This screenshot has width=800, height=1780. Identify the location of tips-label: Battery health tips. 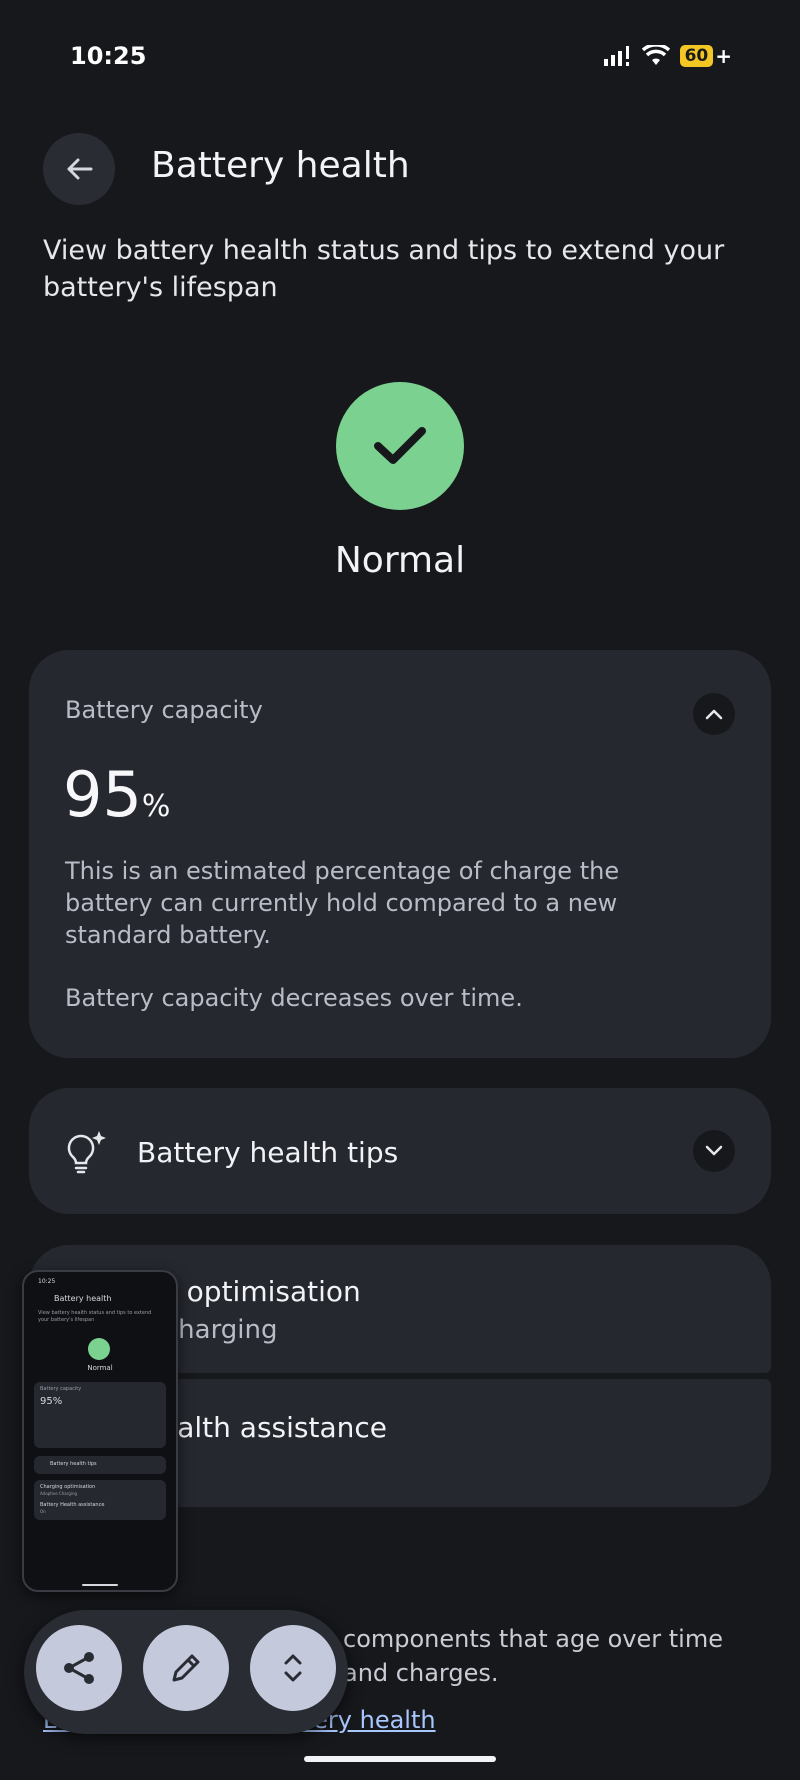
(268, 1152).